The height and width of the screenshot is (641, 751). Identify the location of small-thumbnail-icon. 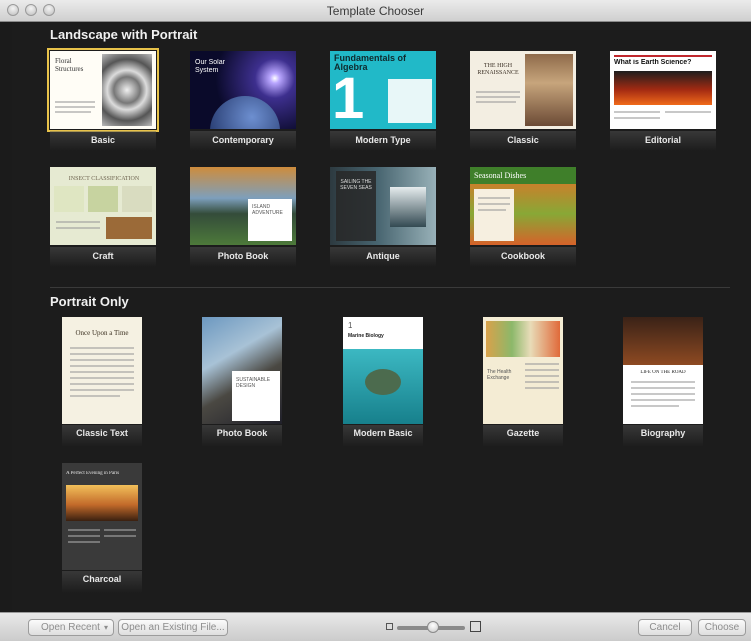
(389, 626).